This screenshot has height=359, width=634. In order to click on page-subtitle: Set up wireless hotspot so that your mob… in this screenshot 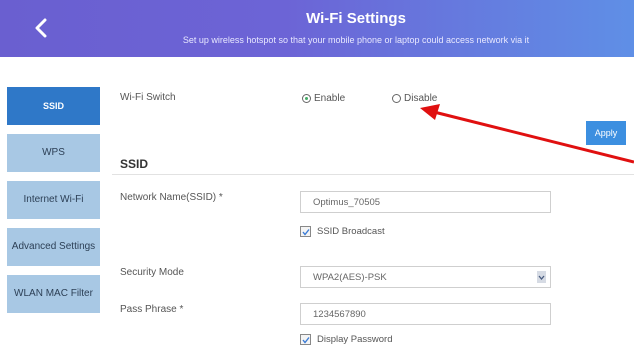, I will do `click(356, 40)`.